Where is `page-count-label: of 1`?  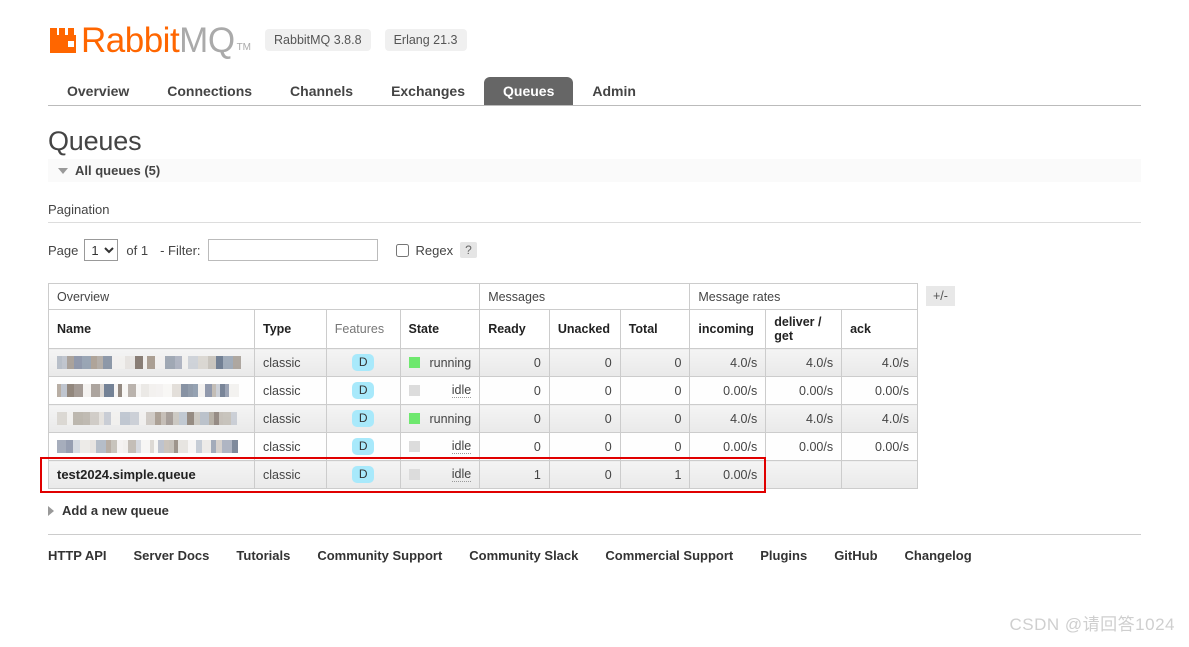 page-count-label: of 1 is located at coordinates (137, 250).